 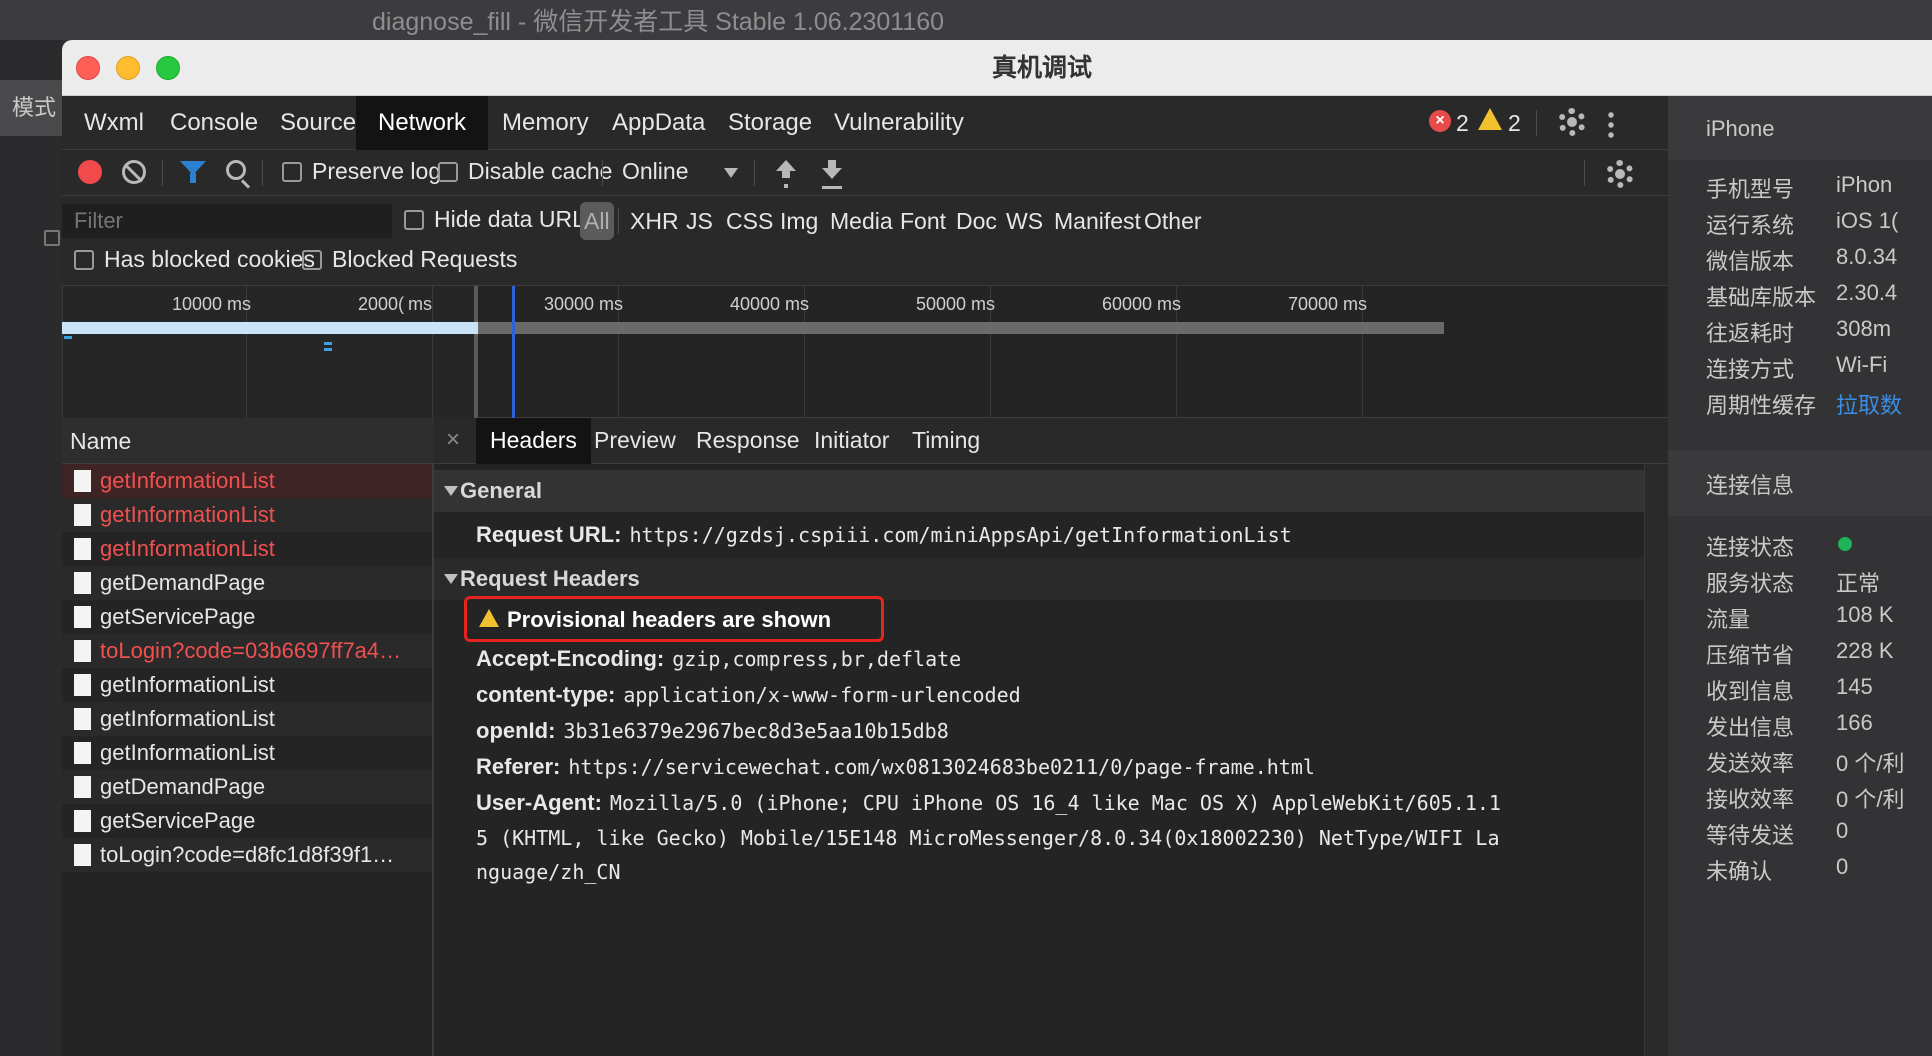 I want to click on blocked-requests-label: Blocked Requests, so click(x=424, y=259).